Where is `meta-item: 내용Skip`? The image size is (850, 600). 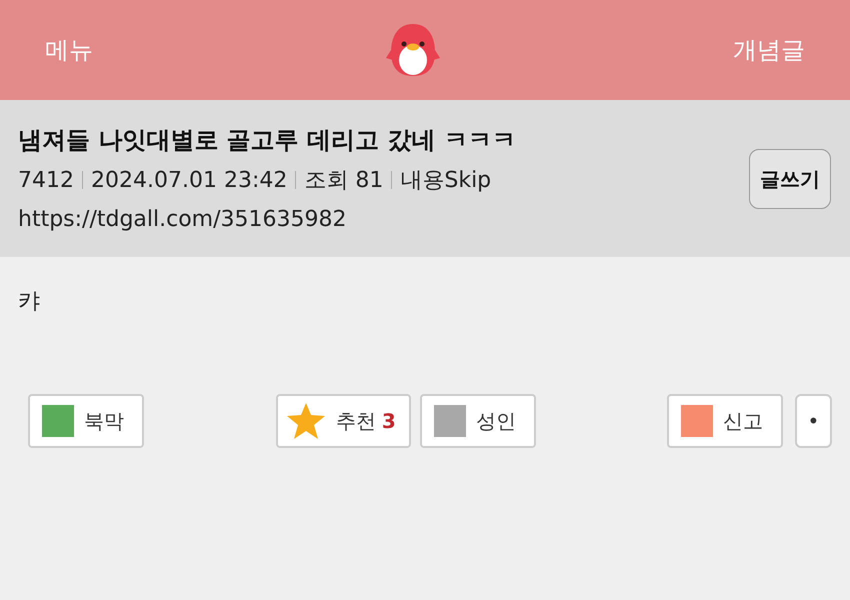
meta-item: 내용Skip is located at coordinates (446, 180).